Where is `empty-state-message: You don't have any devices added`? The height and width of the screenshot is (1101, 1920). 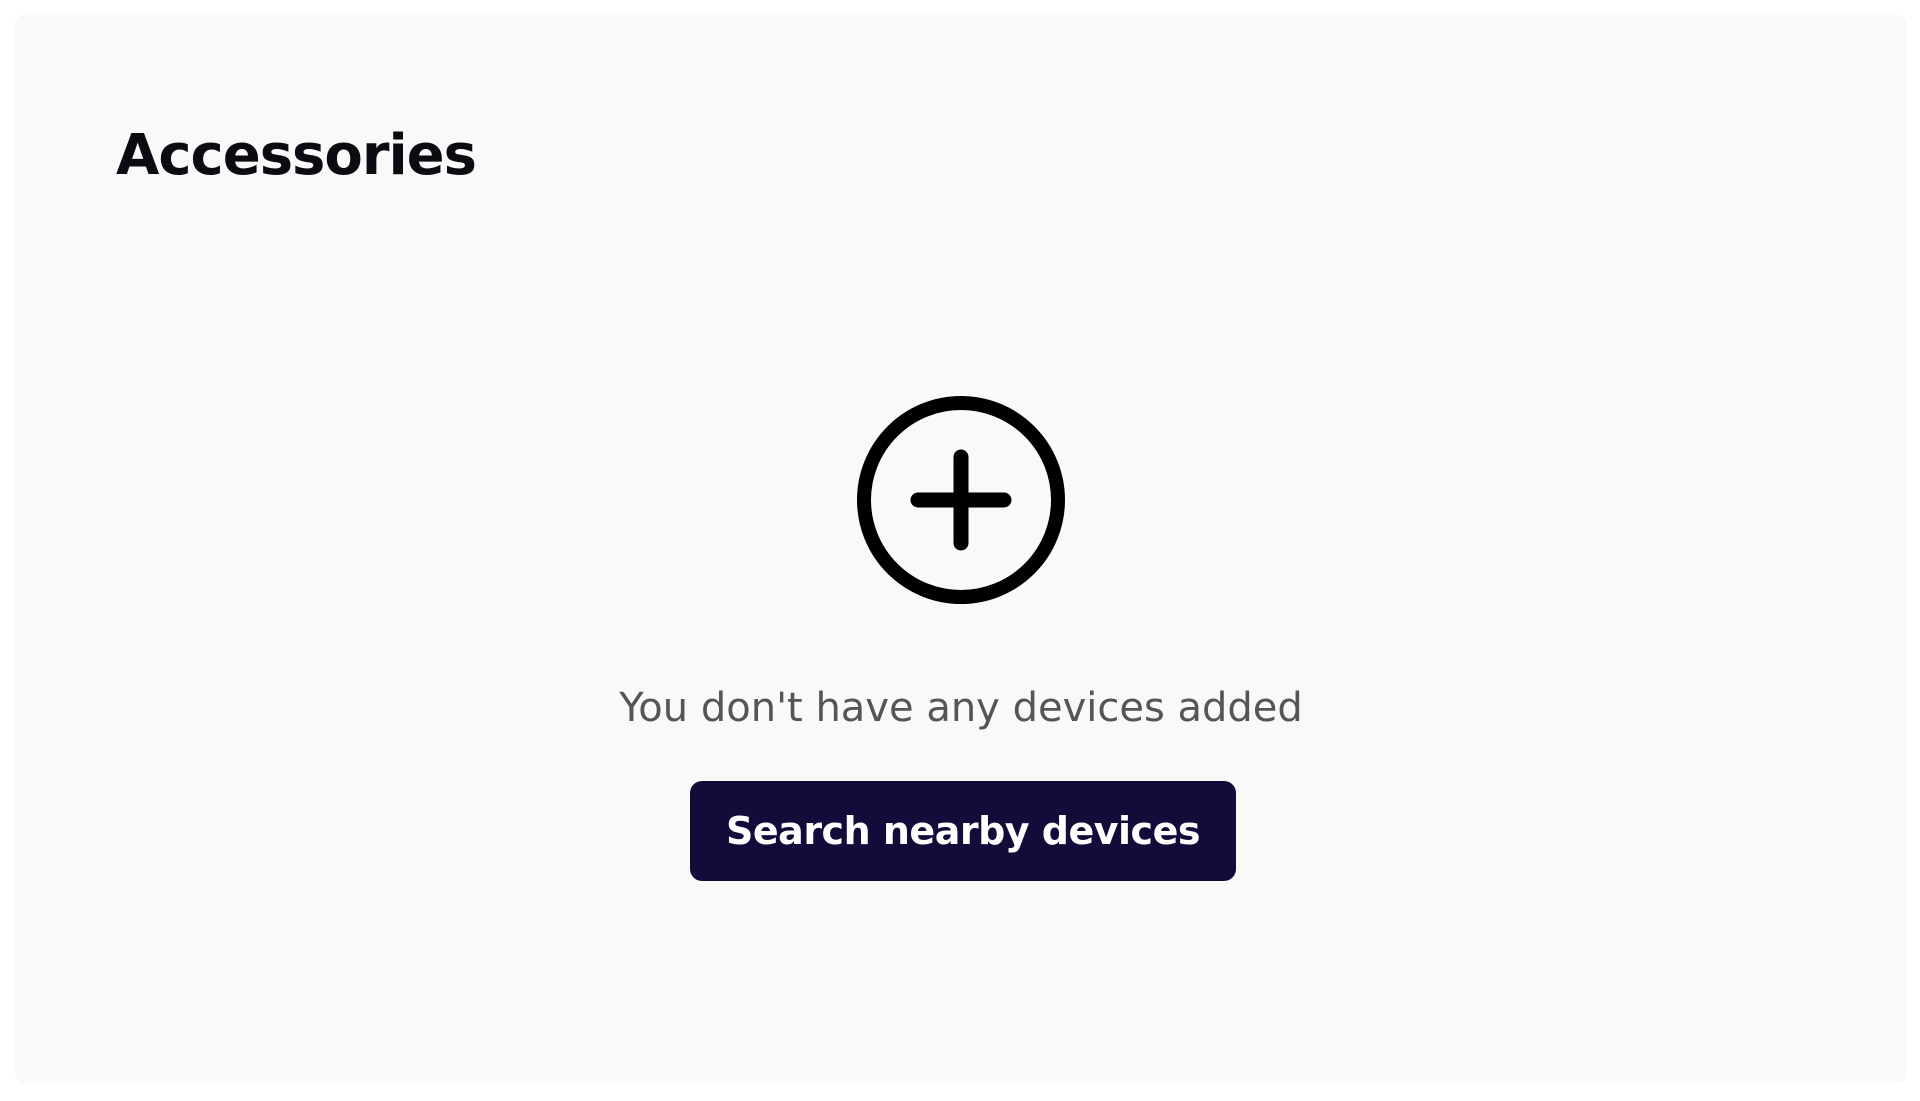
empty-state-message: You don't have any devices added is located at coordinates (961, 708).